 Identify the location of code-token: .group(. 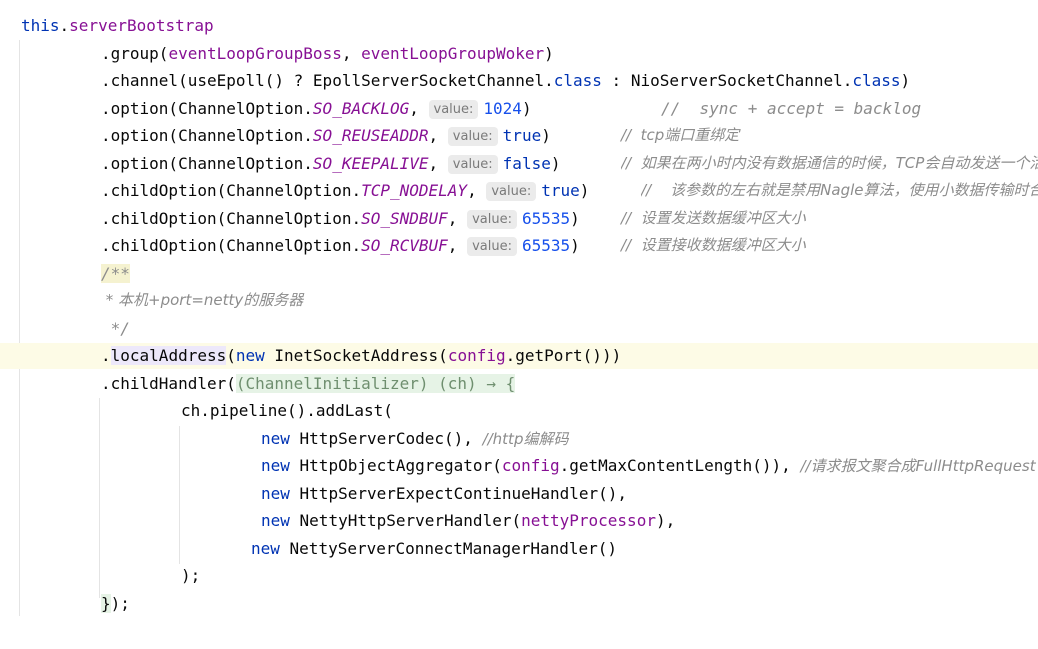
(135, 53).